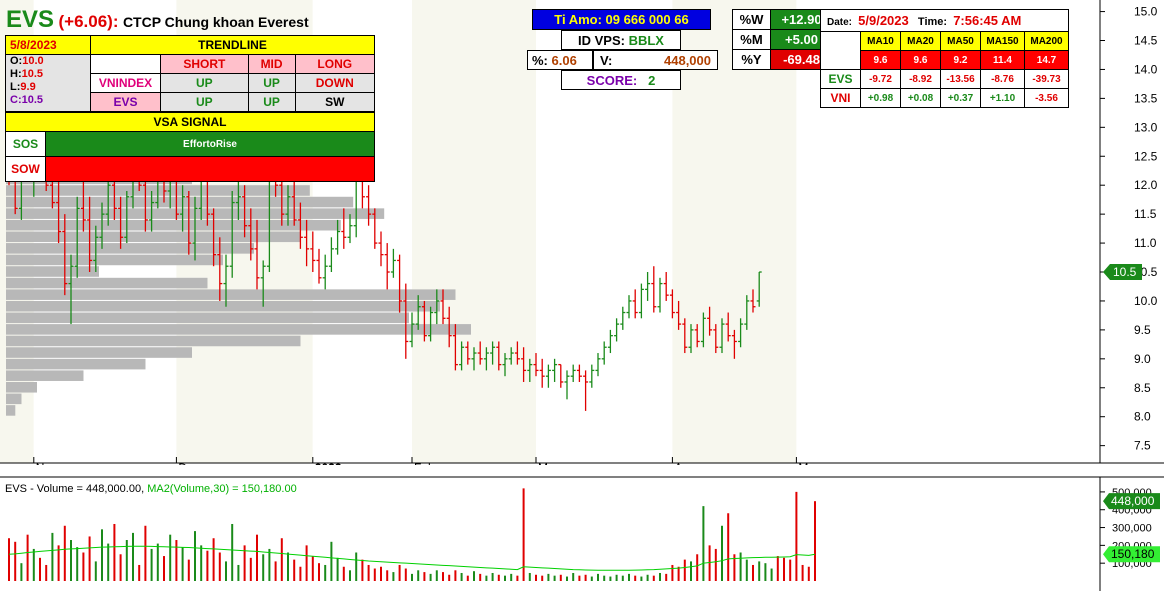  I want to click on trend-corner, so click(125, 64).